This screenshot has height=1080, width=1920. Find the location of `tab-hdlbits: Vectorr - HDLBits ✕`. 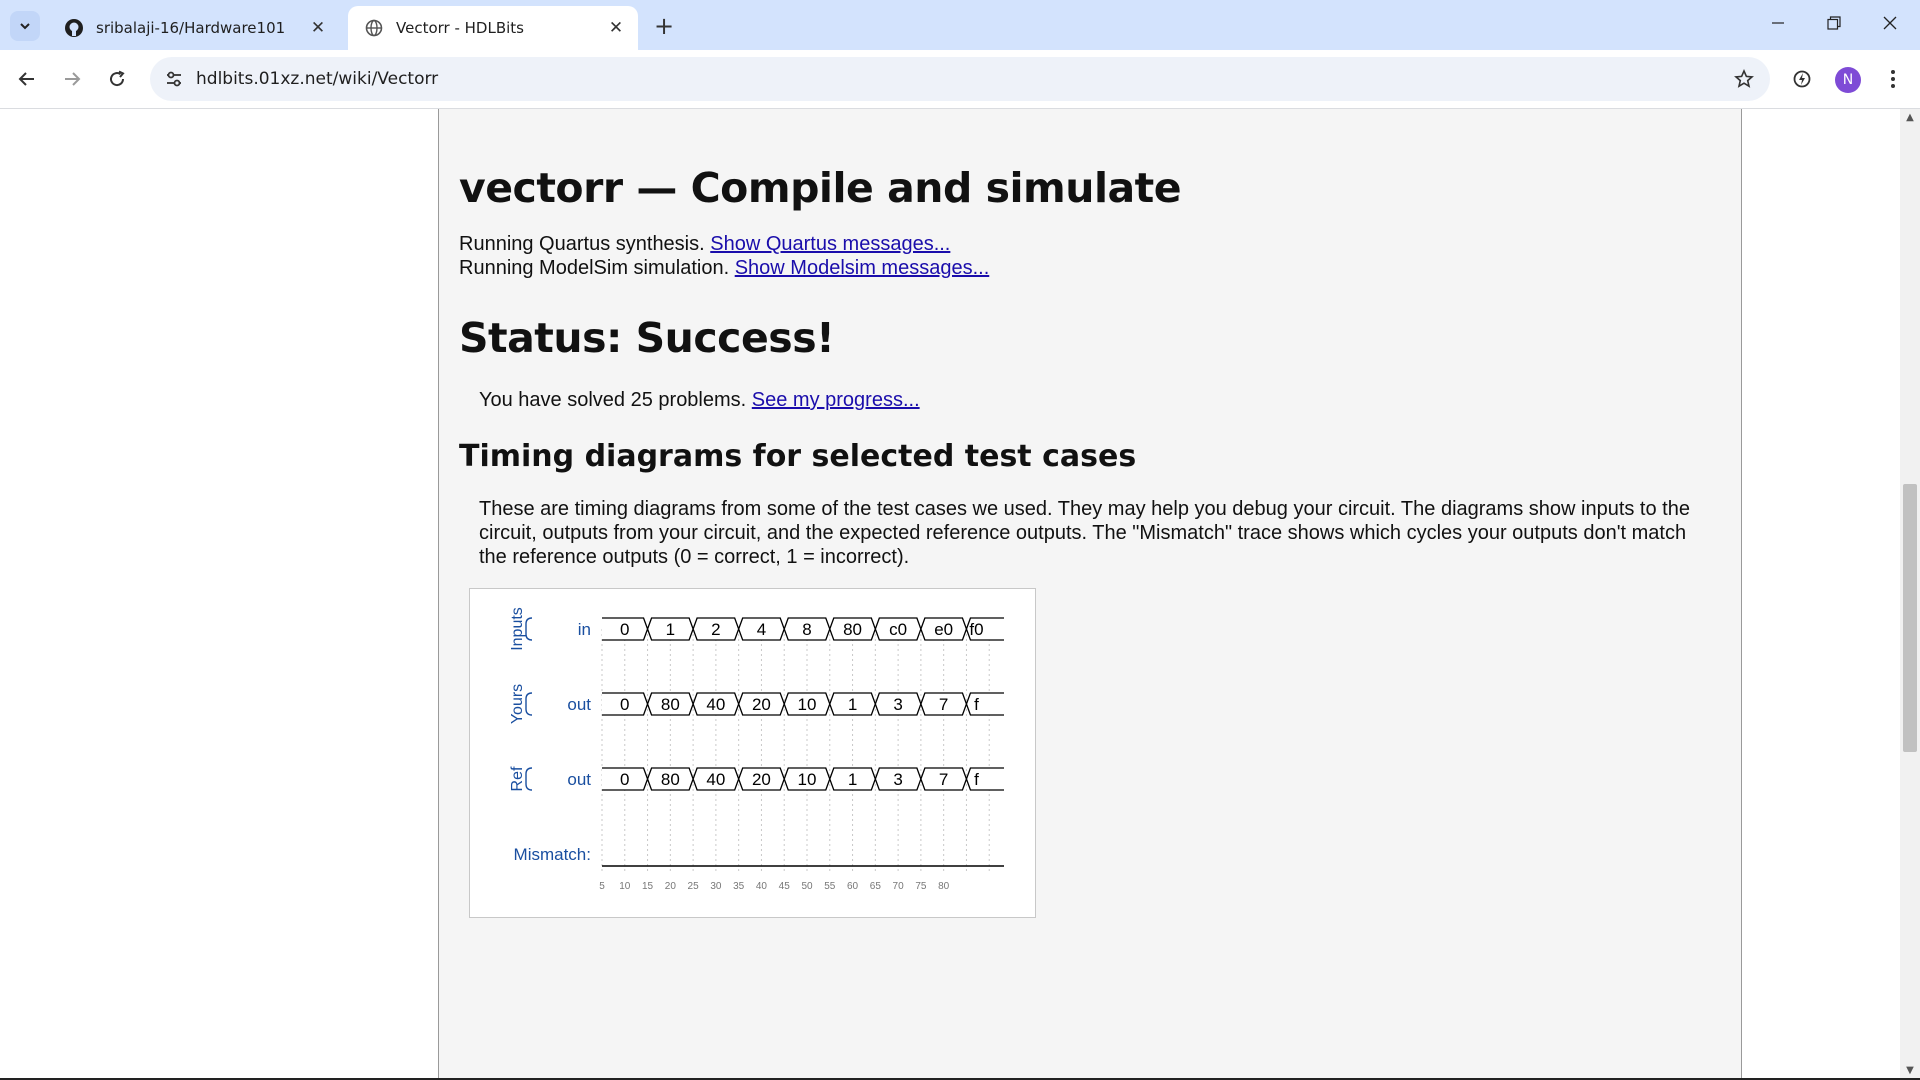

tab-hdlbits: Vectorr - HDLBits ✕ is located at coordinates (493, 28).